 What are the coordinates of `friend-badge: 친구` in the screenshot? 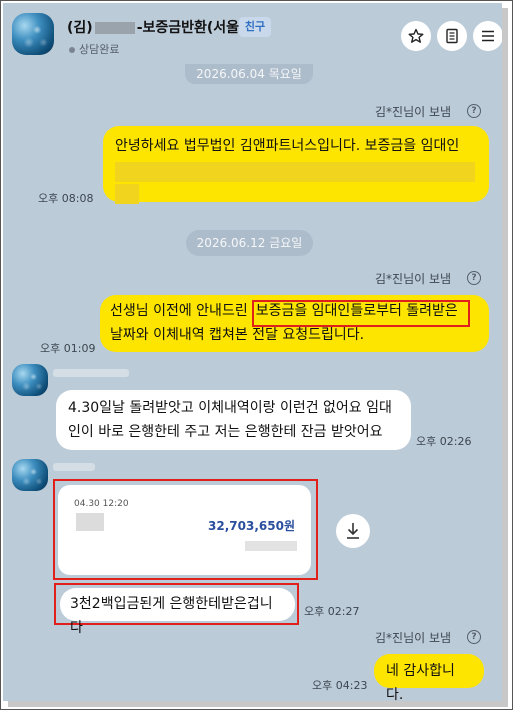 It's located at (255, 27).